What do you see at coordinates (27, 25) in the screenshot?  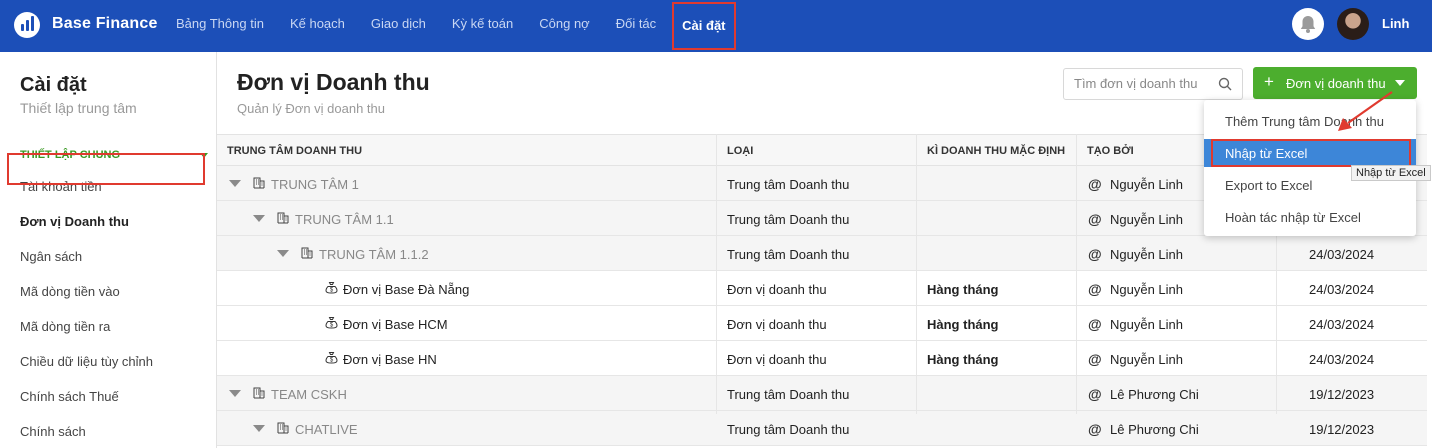 I see `logo-icon` at bounding box center [27, 25].